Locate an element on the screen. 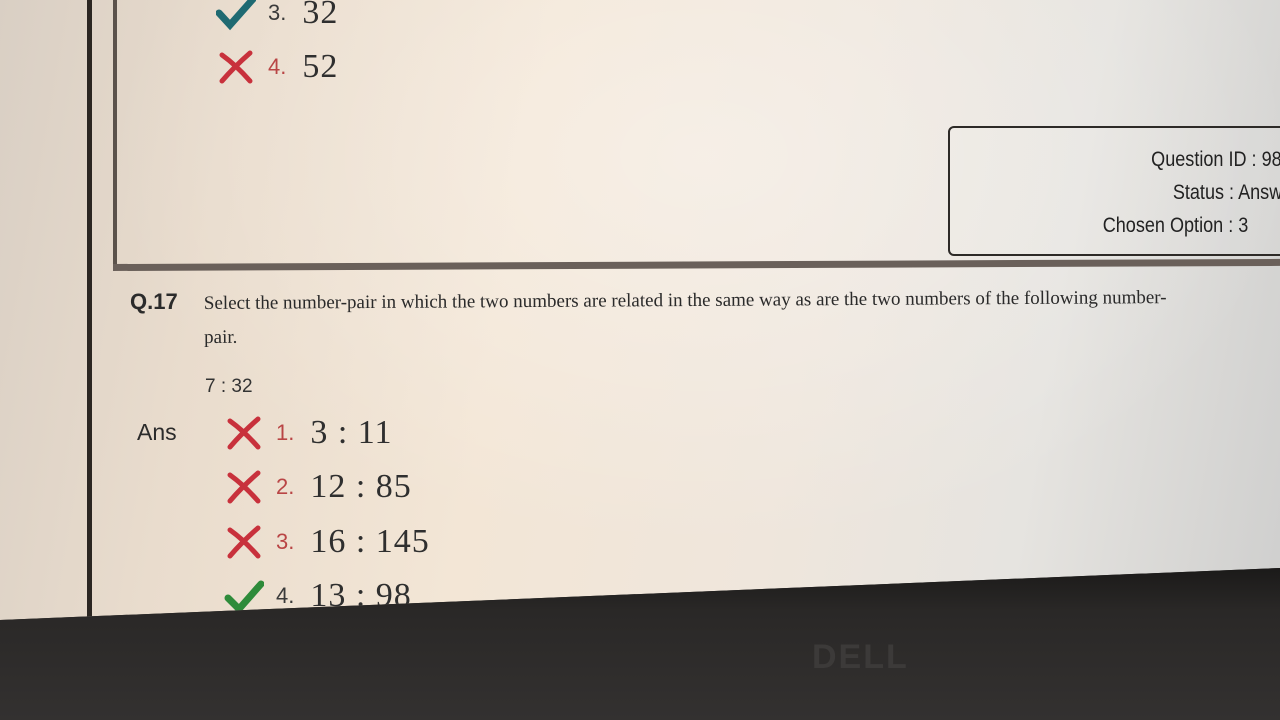  answer-option-2: 2. 12 : 85 is located at coordinates (318, 487).